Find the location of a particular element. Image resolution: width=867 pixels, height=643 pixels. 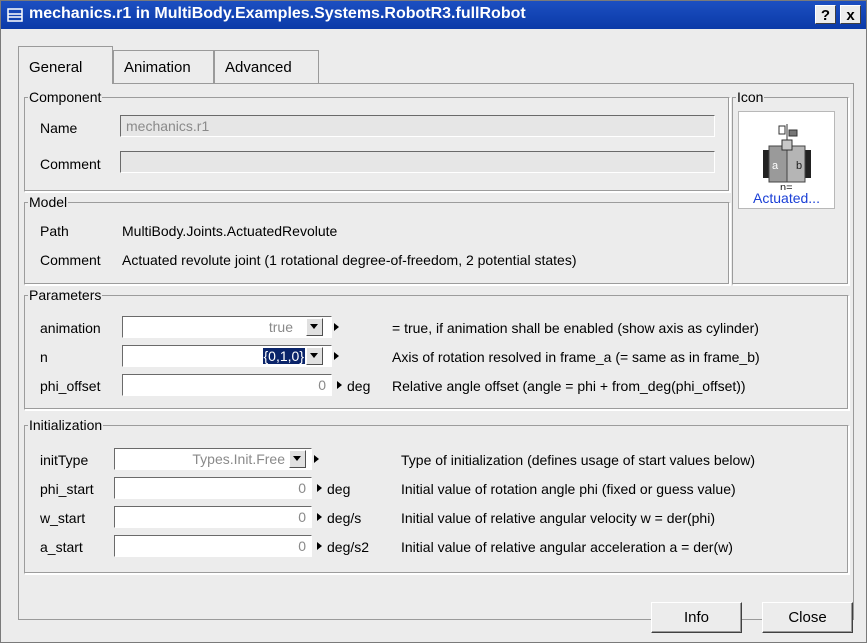

name-field: mechanics.r1 is located at coordinates (417, 126).